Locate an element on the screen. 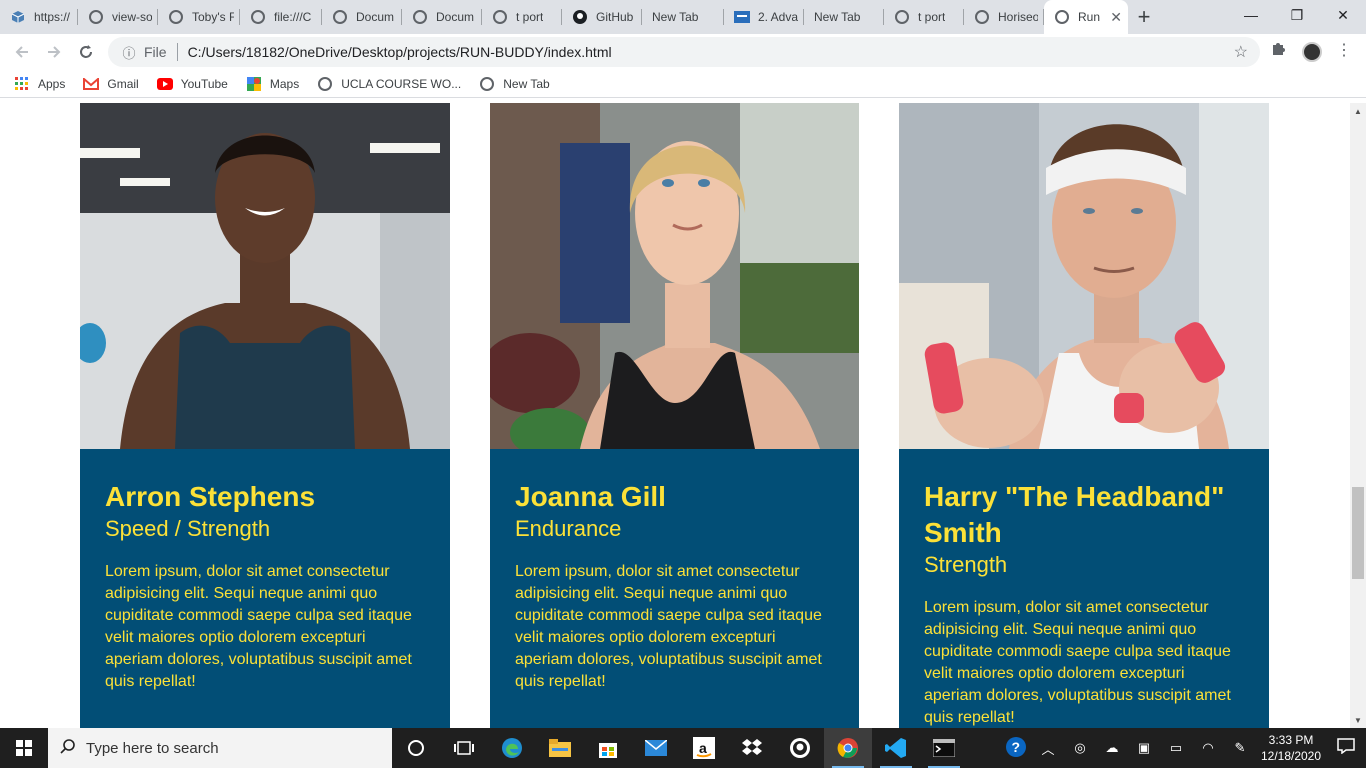  profile-avatar is located at coordinates (1312, 52).